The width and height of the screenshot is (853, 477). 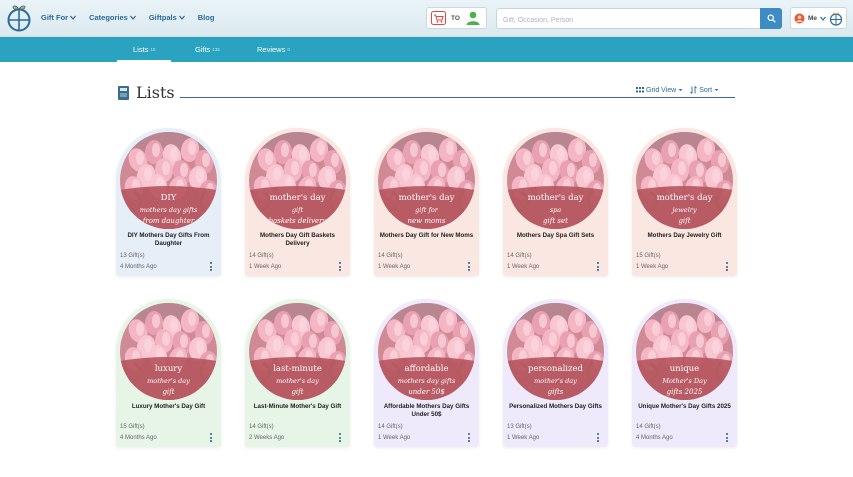 What do you see at coordinates (684, 180) in the screenshot?
I see `list-card-image: mother's day jewelry gift` at bounding box center [684, 180].